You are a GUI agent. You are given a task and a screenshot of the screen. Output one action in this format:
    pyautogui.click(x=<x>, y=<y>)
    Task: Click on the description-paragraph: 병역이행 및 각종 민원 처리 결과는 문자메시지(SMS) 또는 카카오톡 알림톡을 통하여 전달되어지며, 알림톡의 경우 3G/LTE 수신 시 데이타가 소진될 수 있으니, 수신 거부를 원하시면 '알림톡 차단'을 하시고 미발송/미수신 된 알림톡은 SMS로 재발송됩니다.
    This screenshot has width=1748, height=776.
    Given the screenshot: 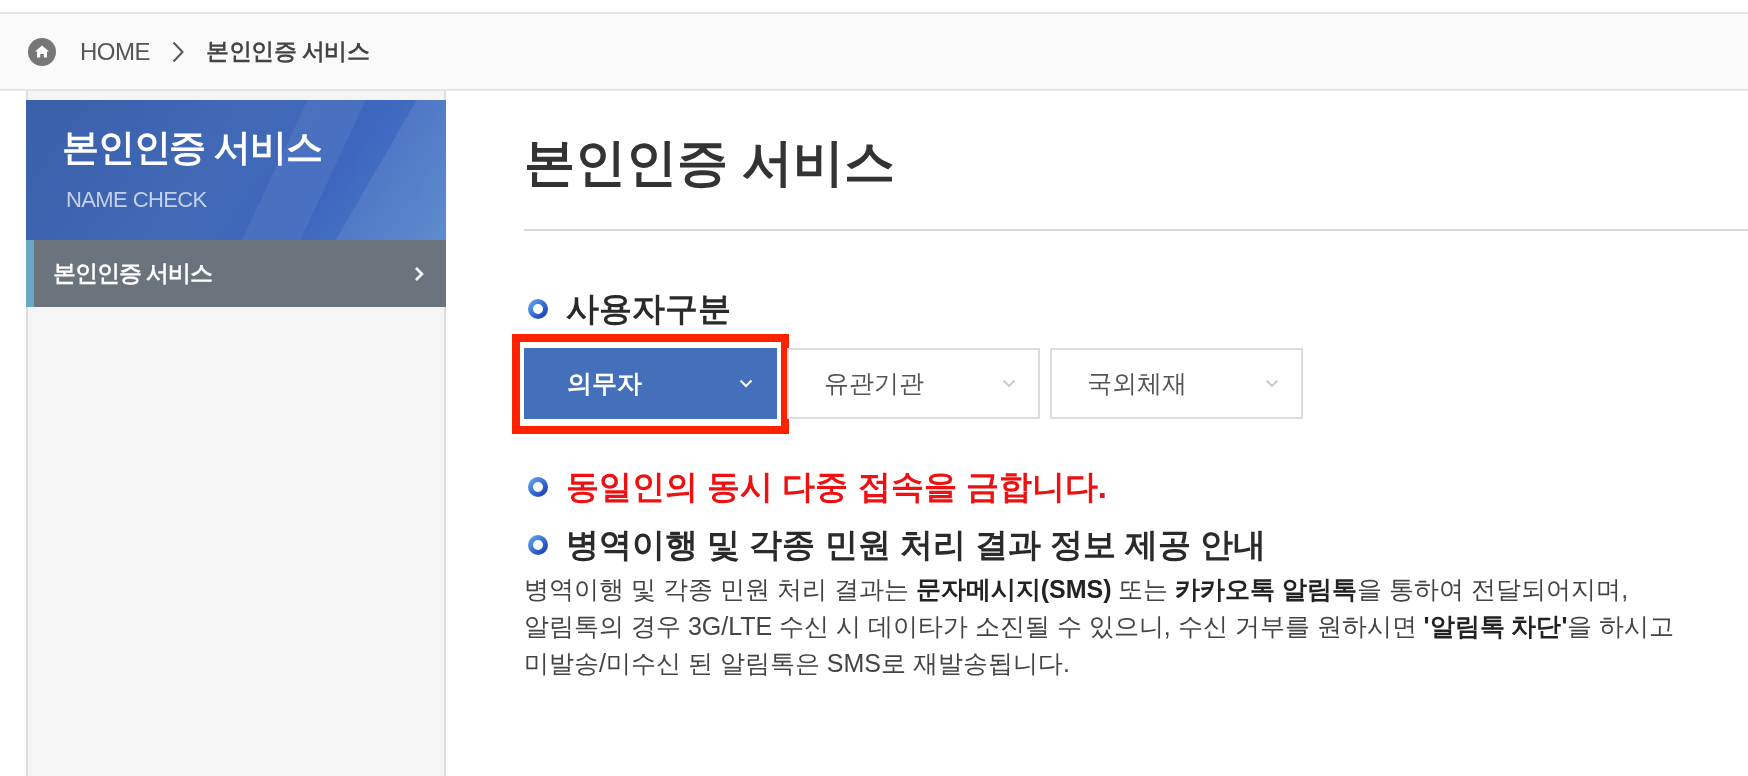 What is the action you would take?
    pyautogui.click(x=1100, y=626)
    